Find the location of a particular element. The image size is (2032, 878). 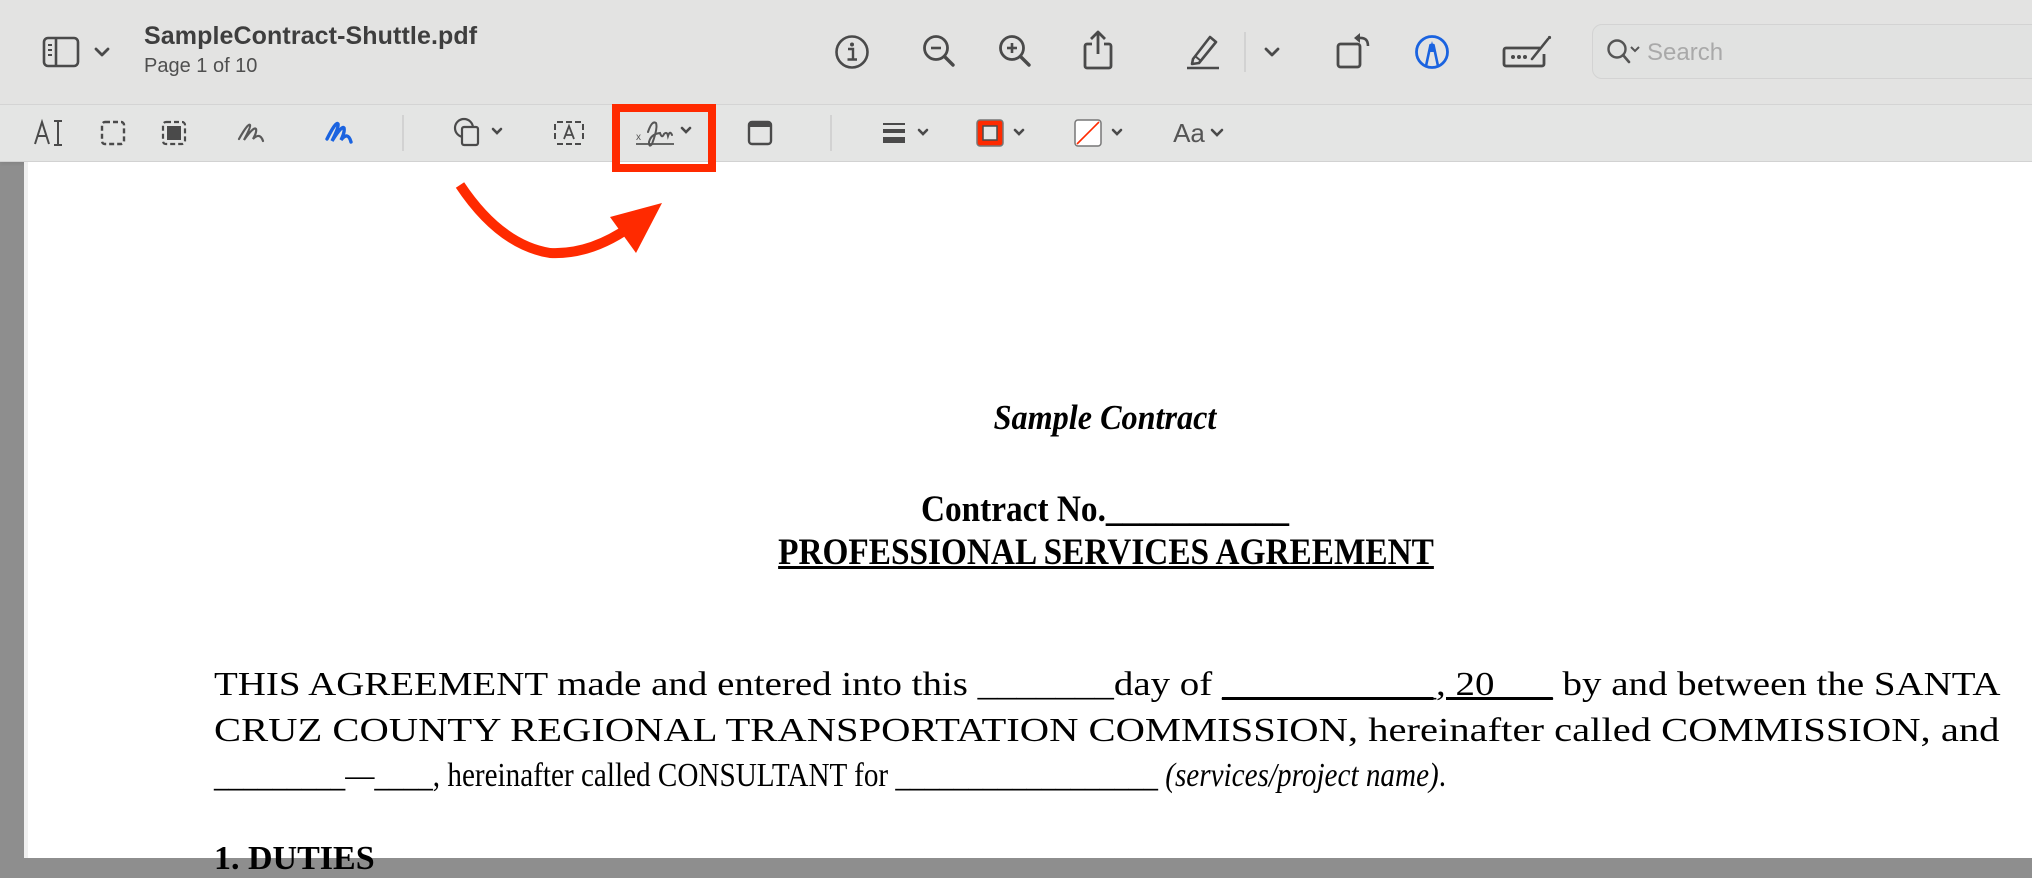

contract-number-line: Contract No.___________ is located at coordinates (1105, 509).